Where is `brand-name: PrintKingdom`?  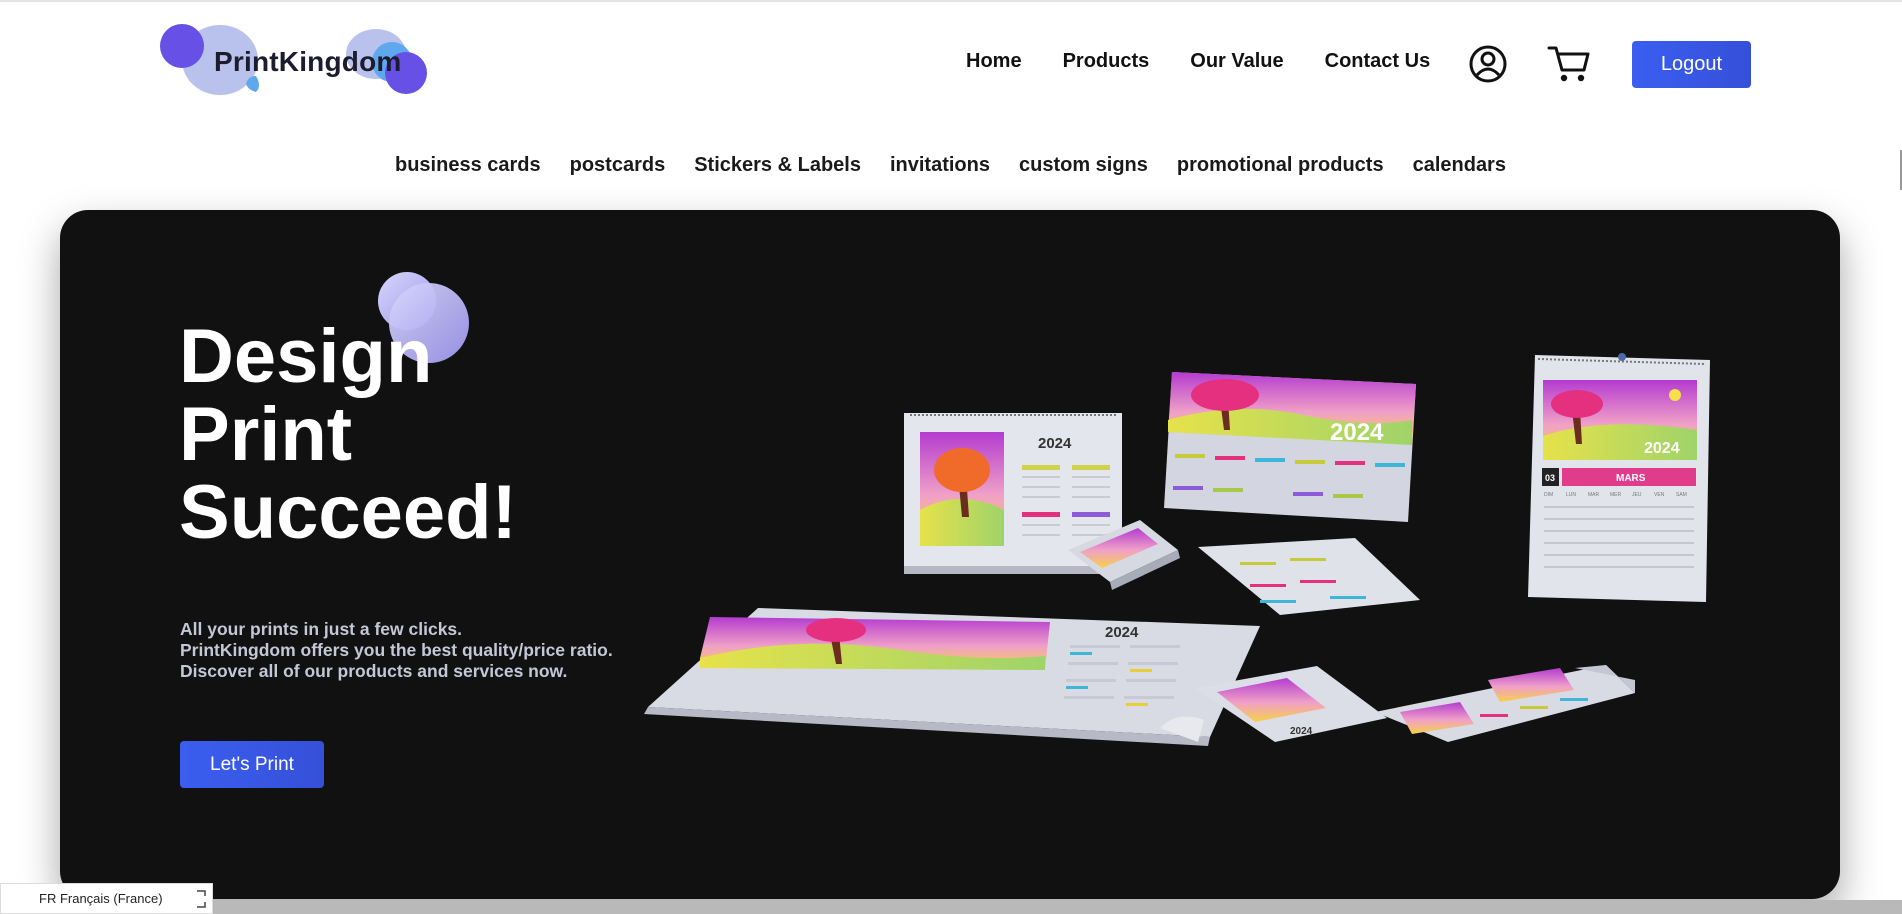
brand-name: PrintKingdom is located at coordinates (308, 61).